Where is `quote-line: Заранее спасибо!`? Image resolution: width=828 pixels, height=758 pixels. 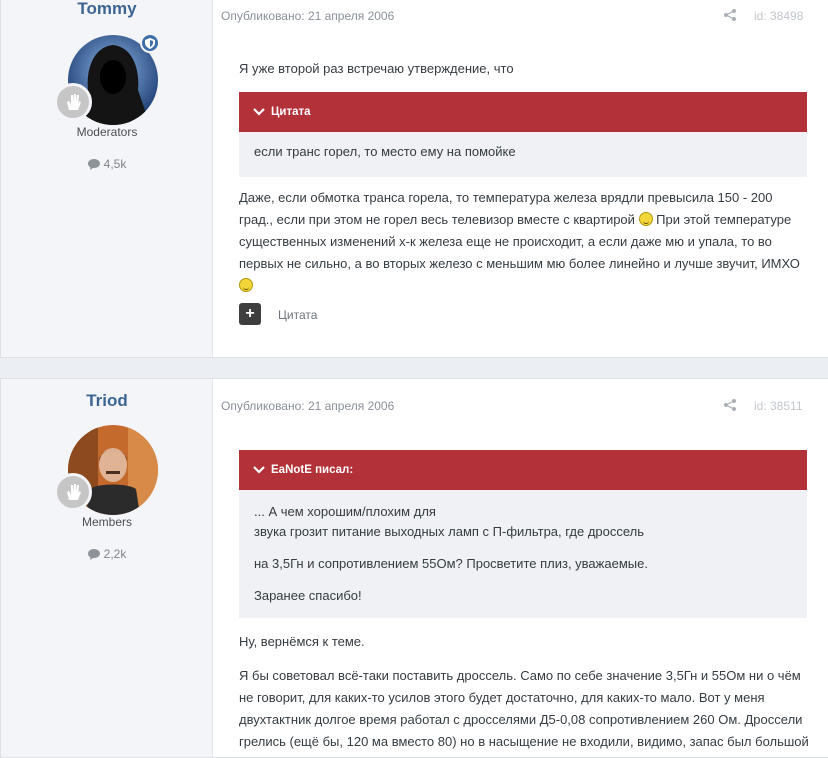
quote-line: Заранее спасибо! is located at coordinates (308, 595).